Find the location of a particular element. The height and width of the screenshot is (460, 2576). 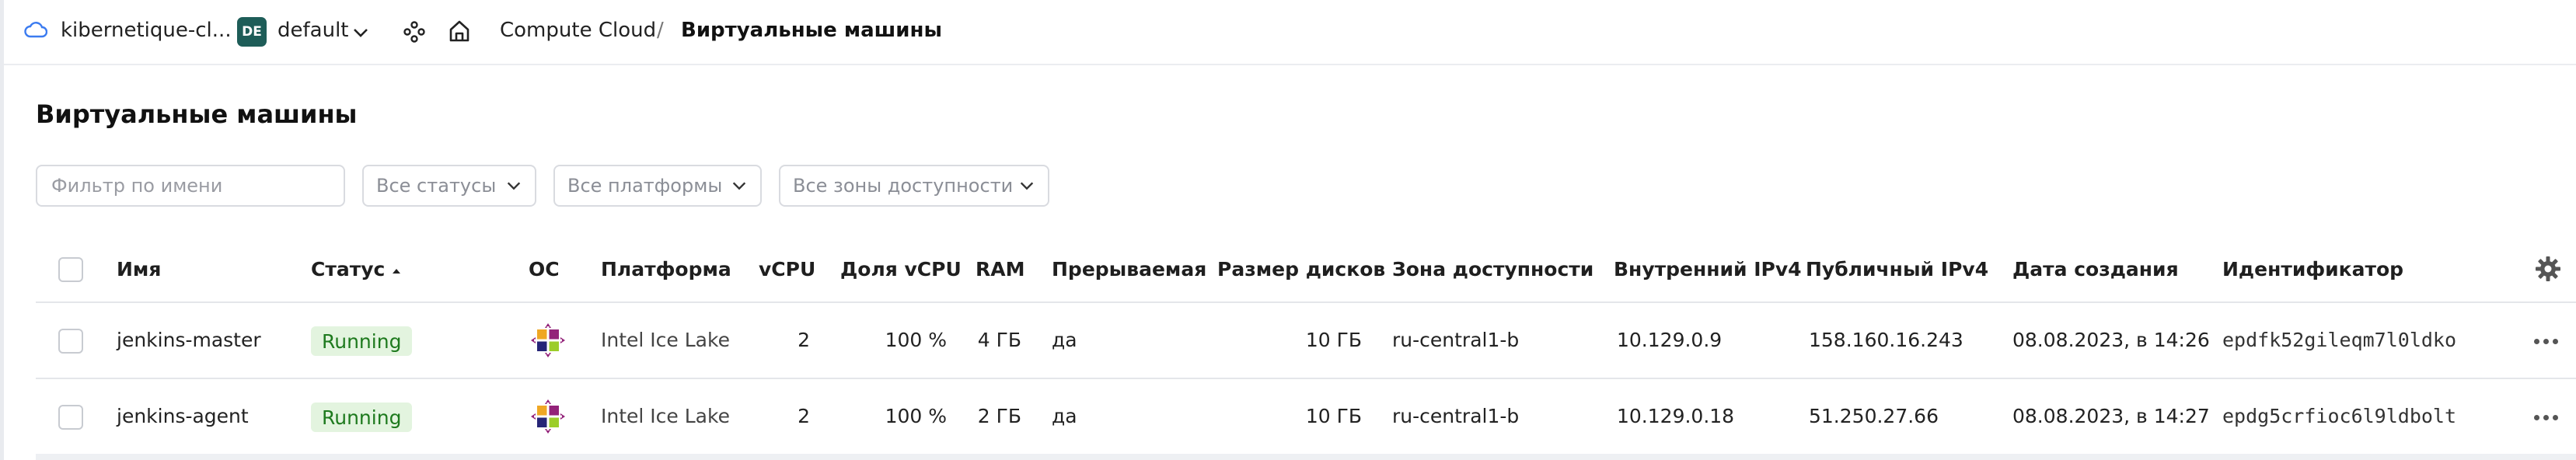

platform-filter-value: Все платформы is located at coordinates (645, 186).